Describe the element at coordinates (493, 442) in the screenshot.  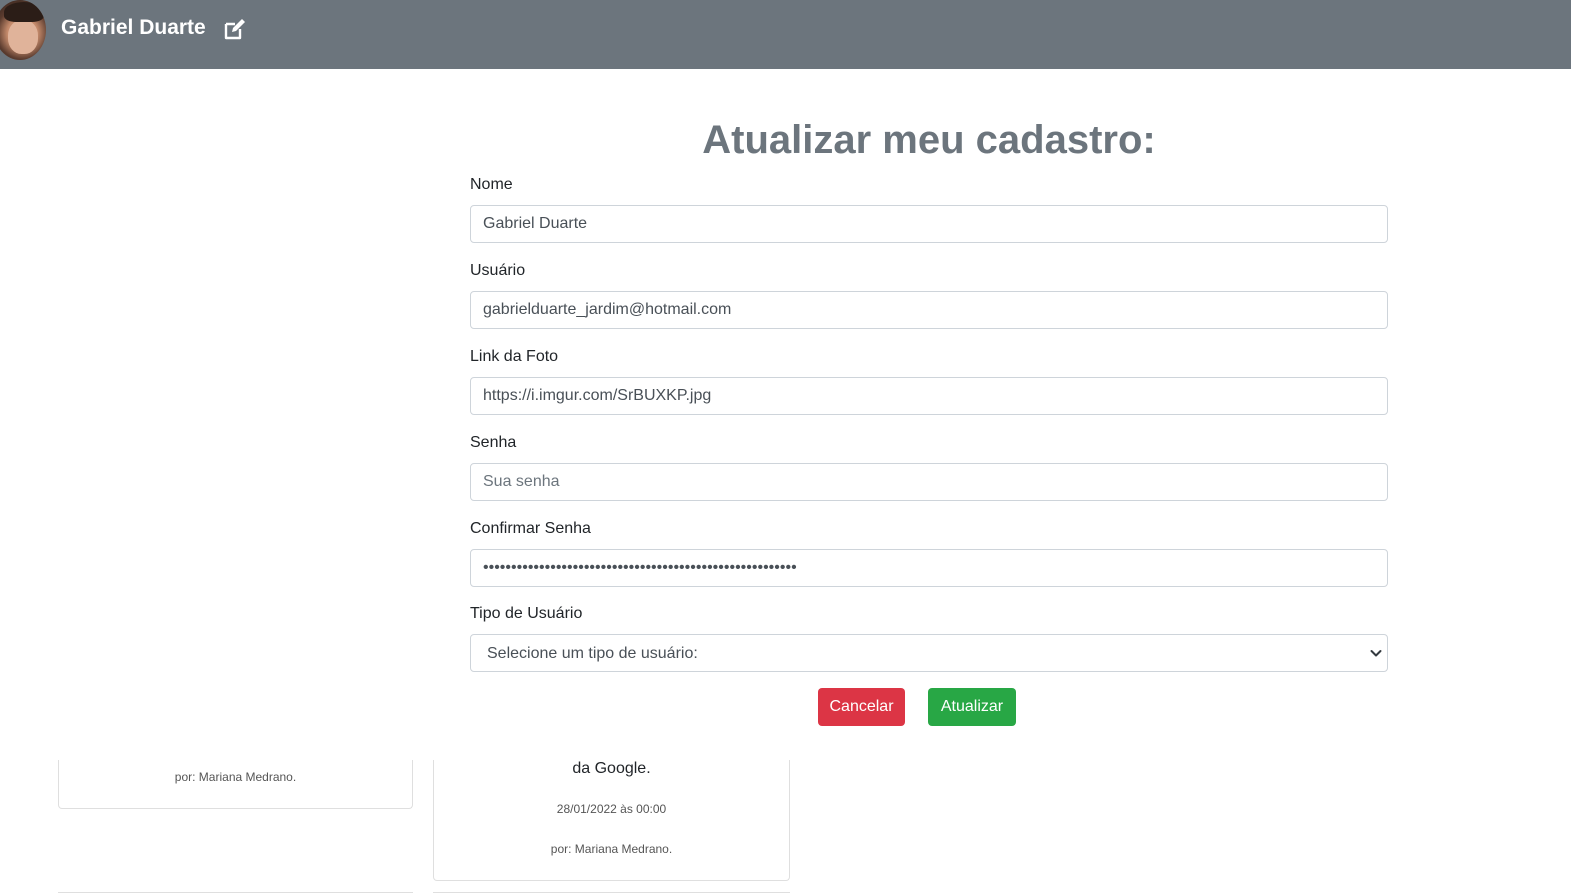
I see `password-label: Senha` at that location.